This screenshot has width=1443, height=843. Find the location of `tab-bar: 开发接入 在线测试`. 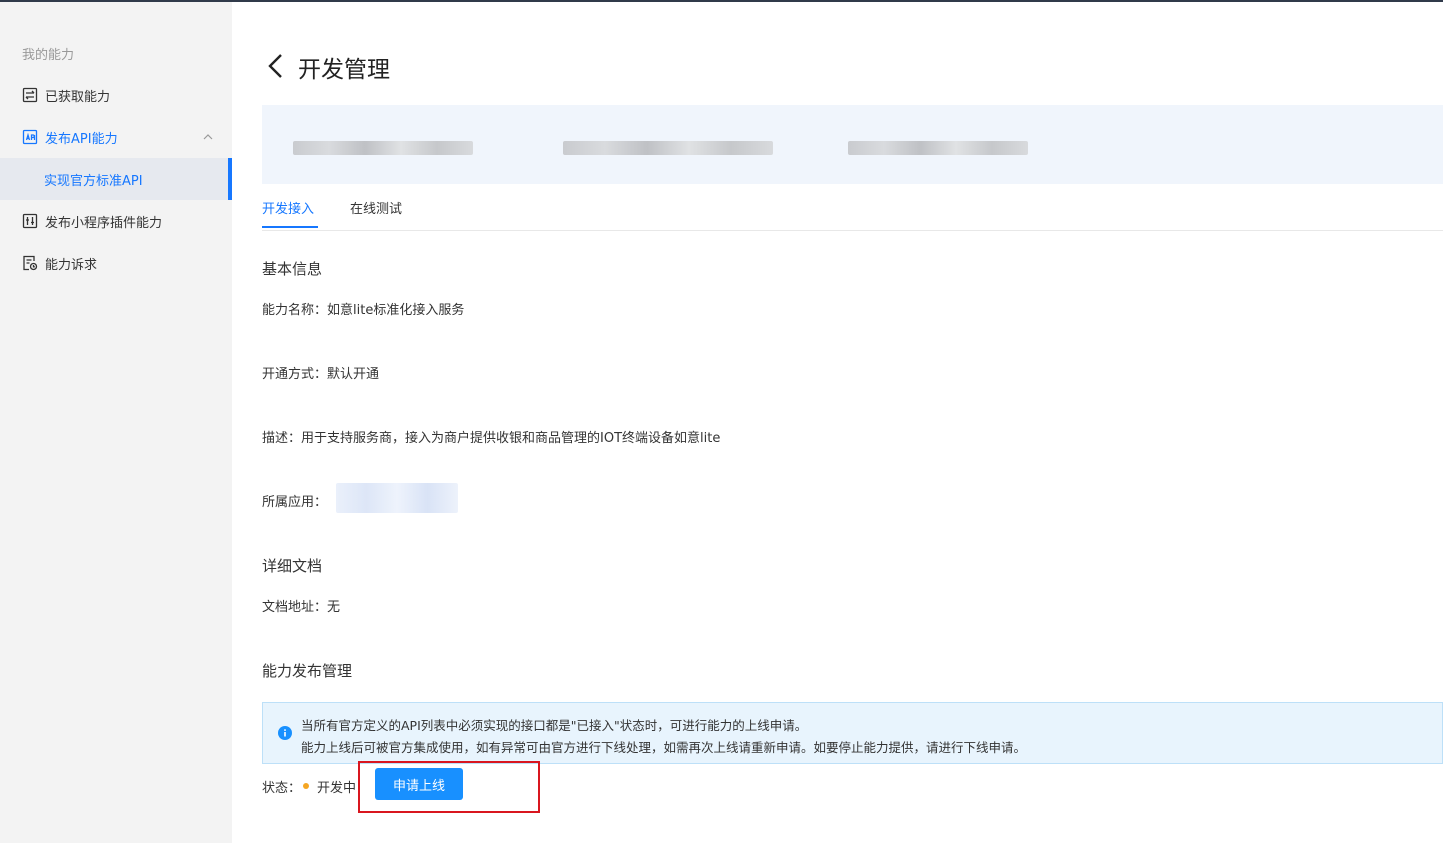

tab-bar: 开发接入 在线测试 is located at coordinates (852, 210).